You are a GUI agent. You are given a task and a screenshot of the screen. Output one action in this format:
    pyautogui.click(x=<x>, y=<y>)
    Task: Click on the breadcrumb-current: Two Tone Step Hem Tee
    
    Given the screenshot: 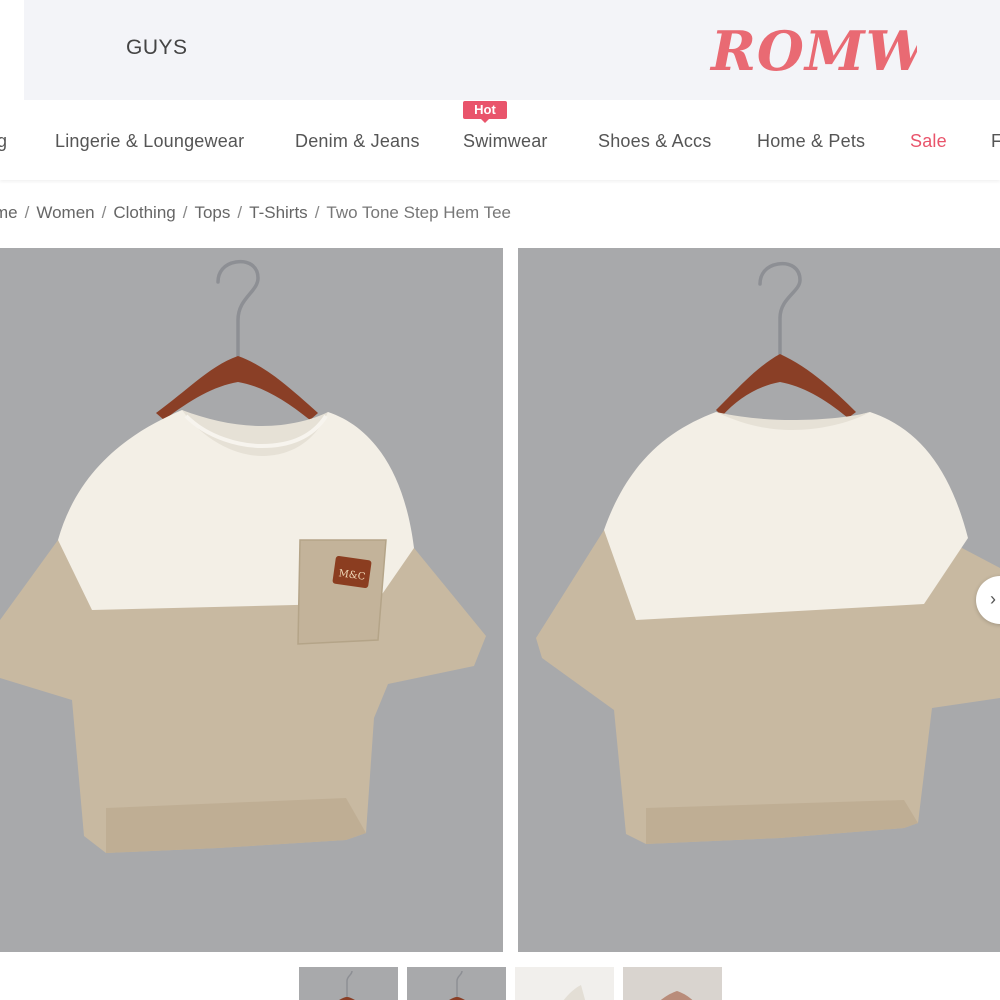 What is the action you would take?
    pyautogui.click(x=419, y=212)
    